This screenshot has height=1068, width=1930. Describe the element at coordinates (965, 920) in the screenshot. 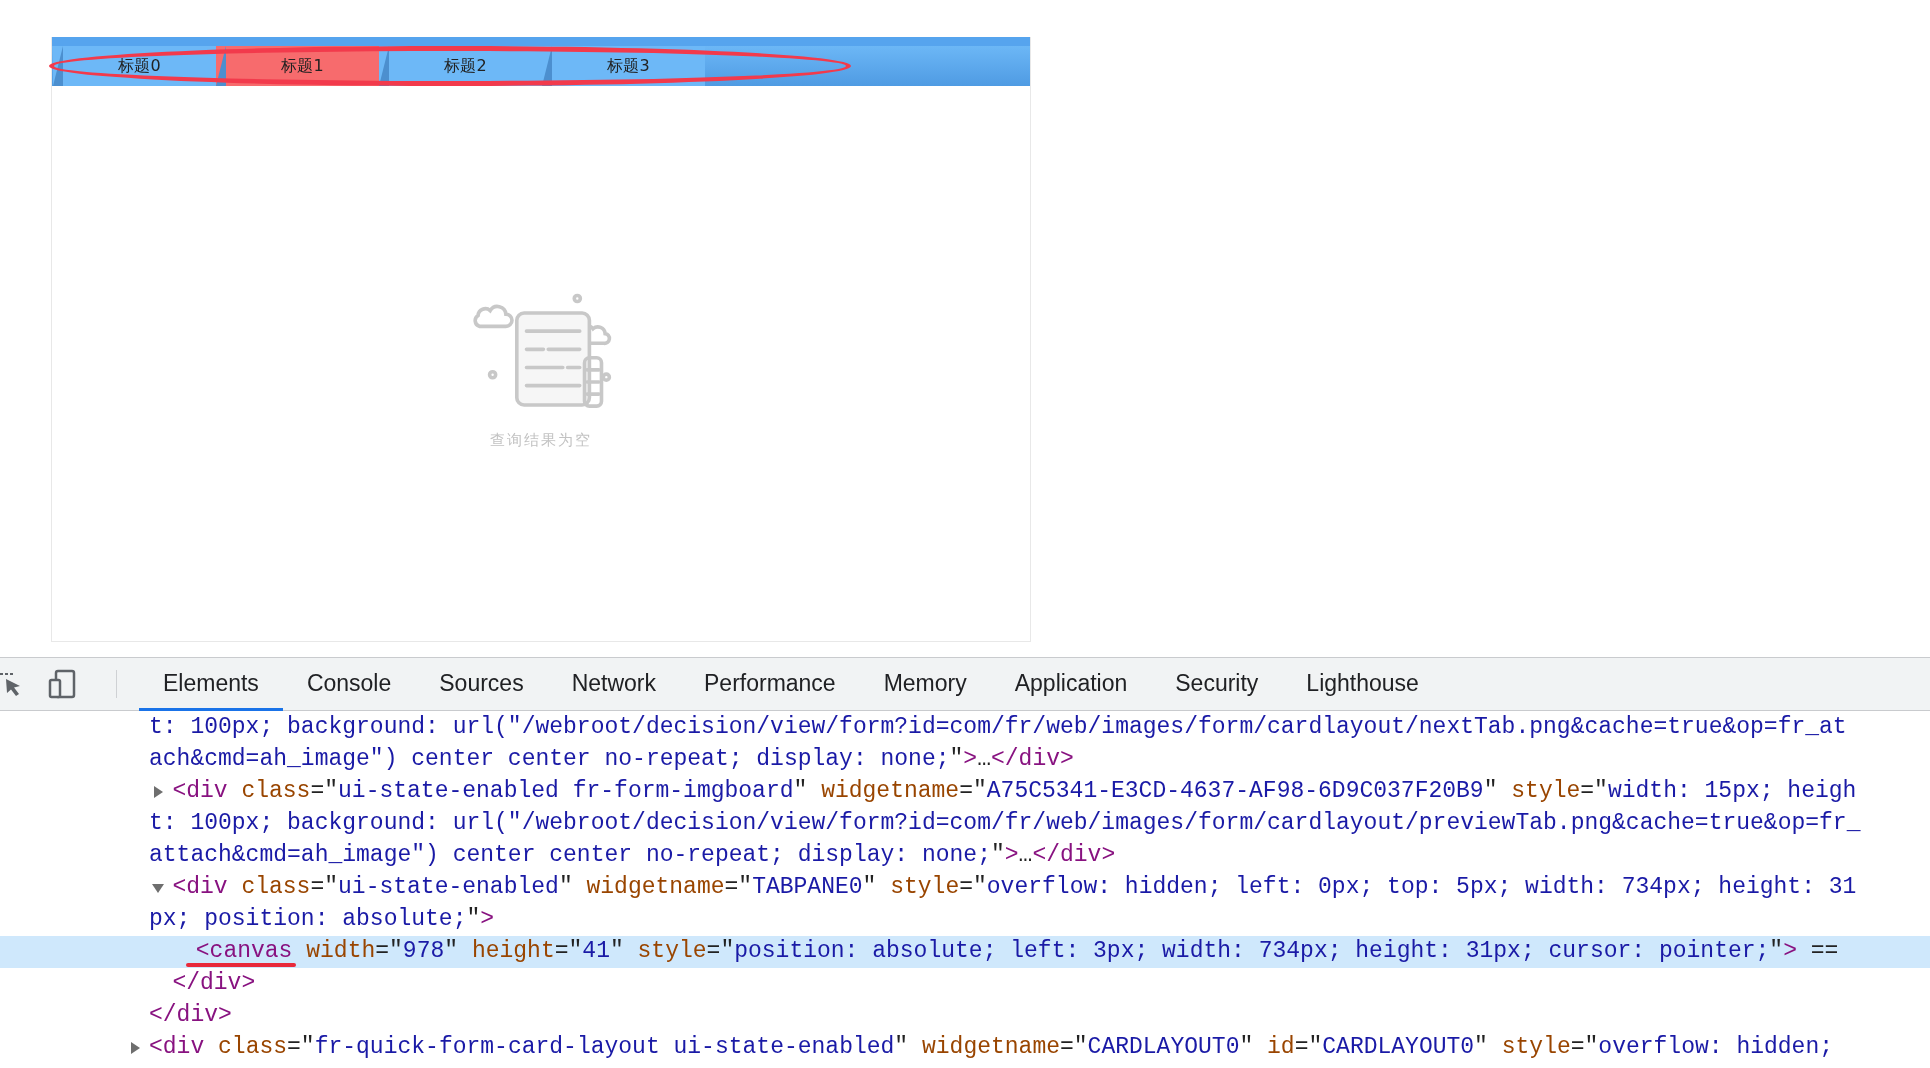

I see `code-line: px; position: absolute;">` at that location.